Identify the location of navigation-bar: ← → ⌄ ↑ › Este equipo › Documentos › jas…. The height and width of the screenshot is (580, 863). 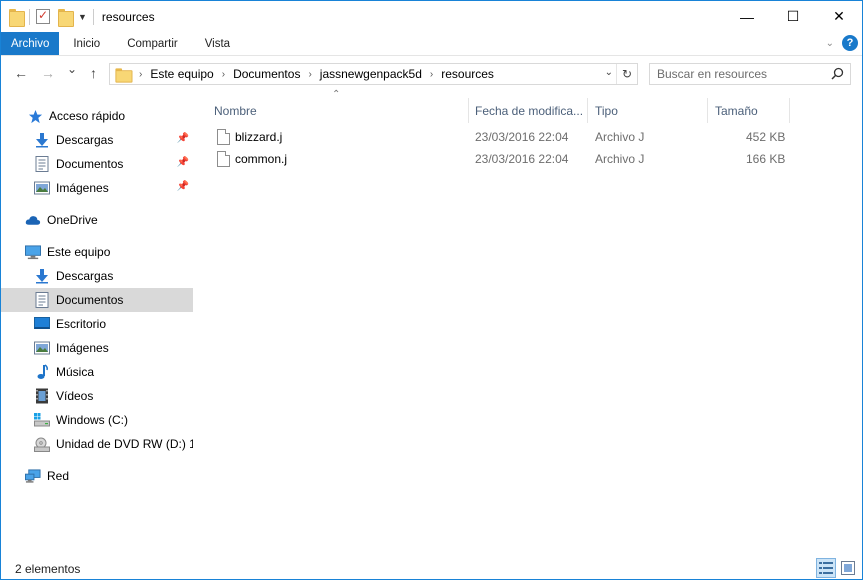
(431, 74).